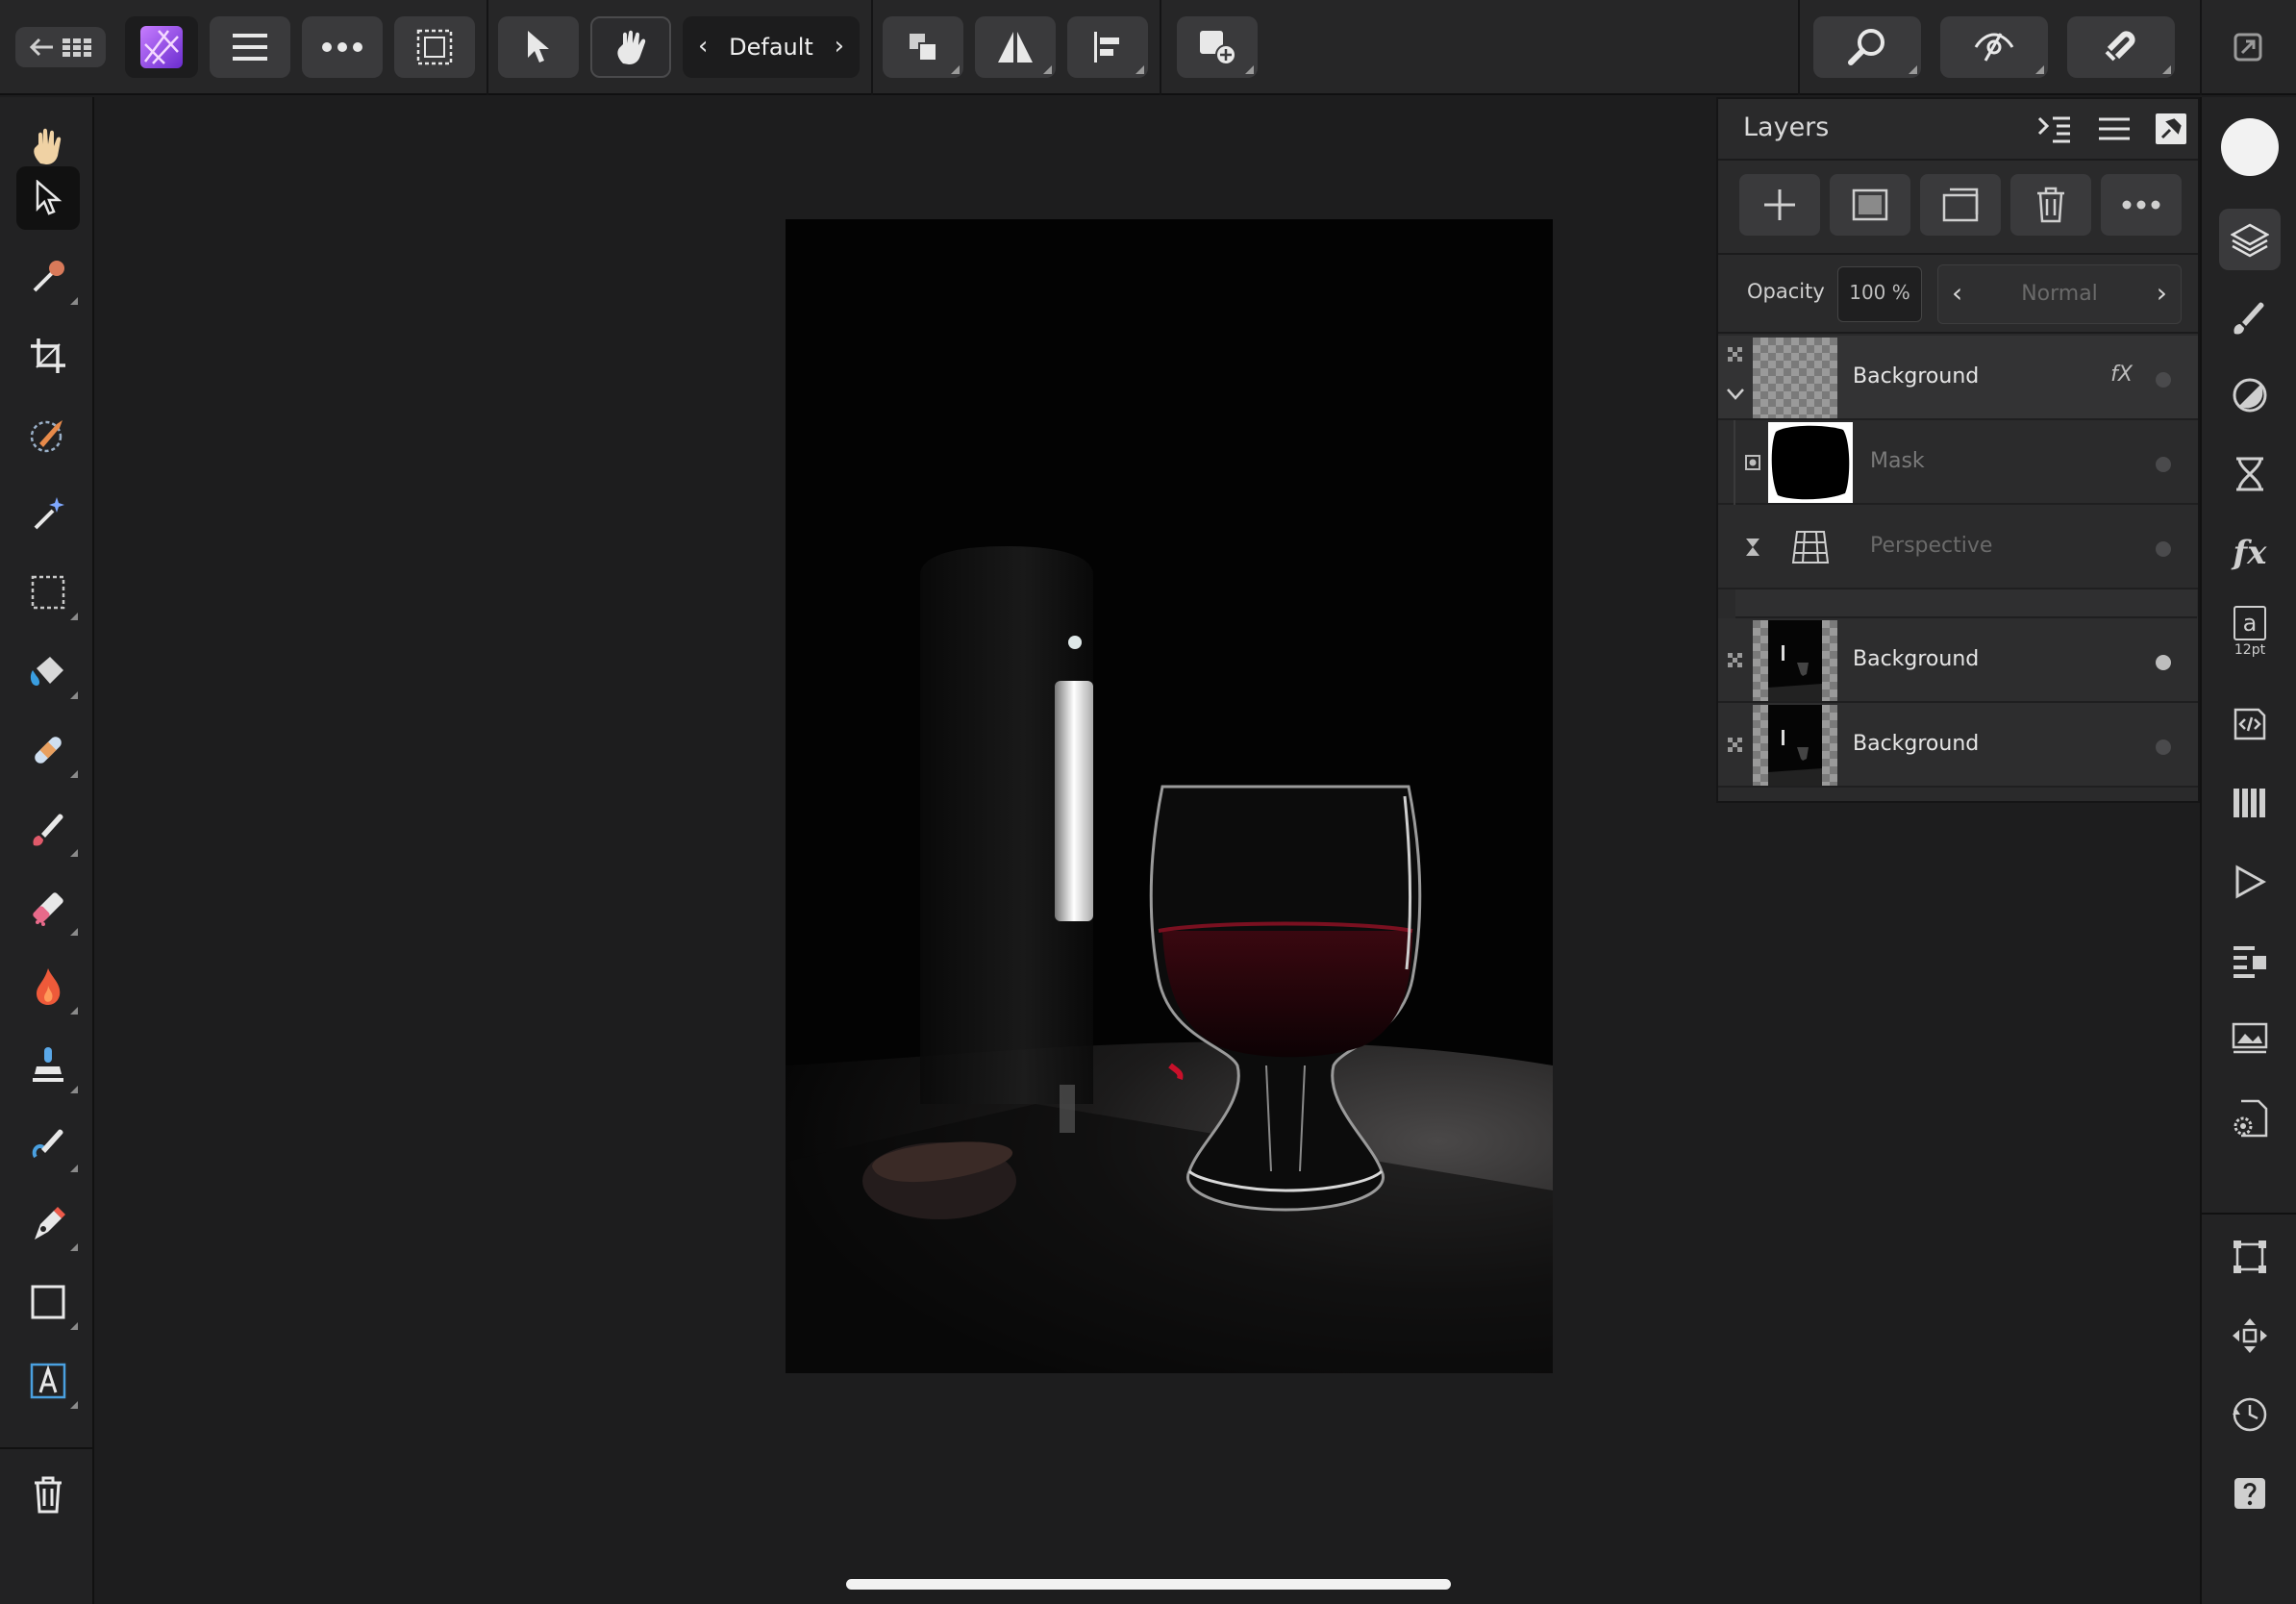  Describe the element at coordinates (1916, 376) in the screenshot. I see `layer-name: Background` at that location.